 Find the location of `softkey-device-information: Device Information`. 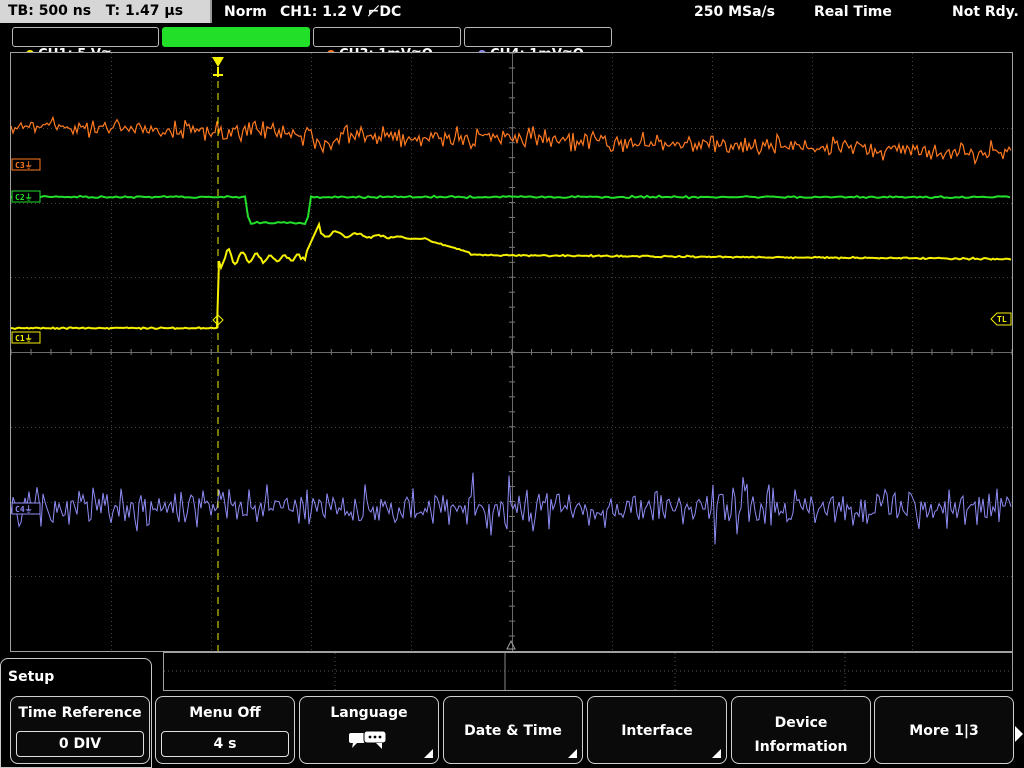

softkey-device-information: Device Information is located at coordinates (801, 730).